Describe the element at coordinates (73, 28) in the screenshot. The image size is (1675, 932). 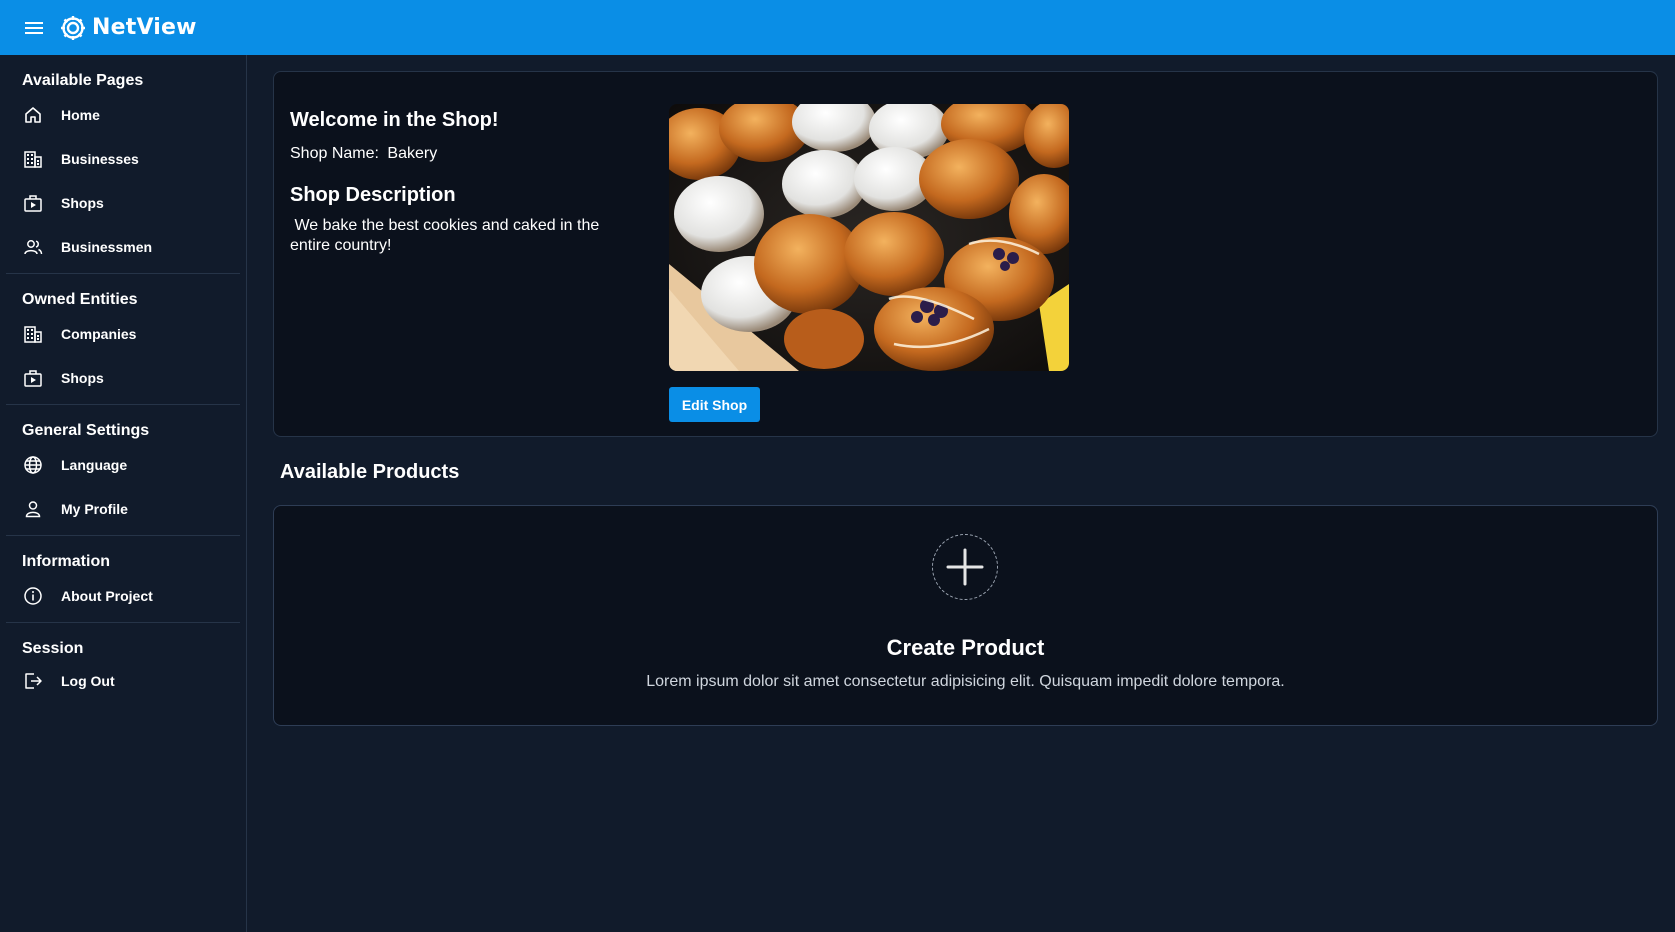
I see `gear-logo-icon` at that location.